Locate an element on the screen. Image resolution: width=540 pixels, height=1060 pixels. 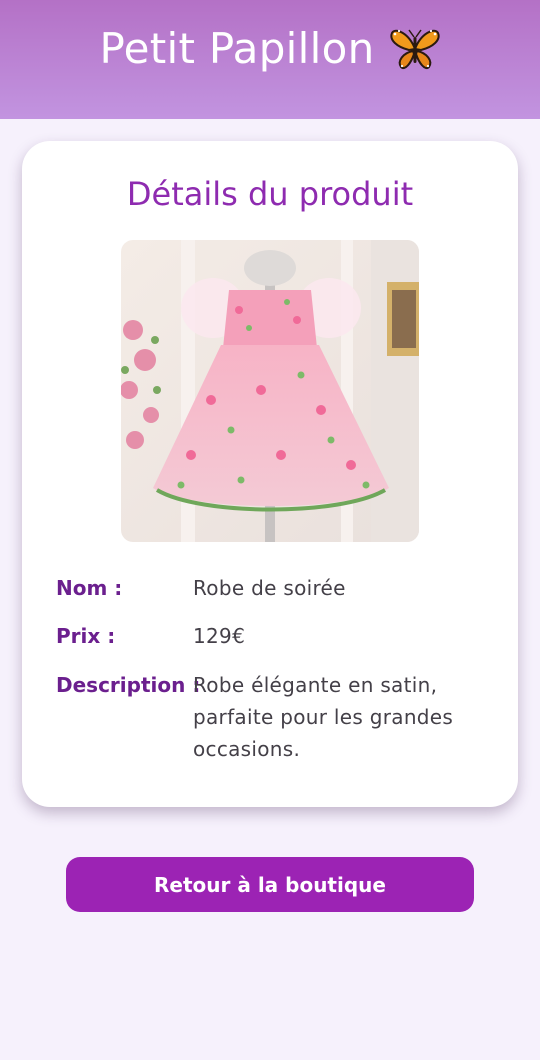
name-value: Robe de soirée is located at coordinates (269, 588).